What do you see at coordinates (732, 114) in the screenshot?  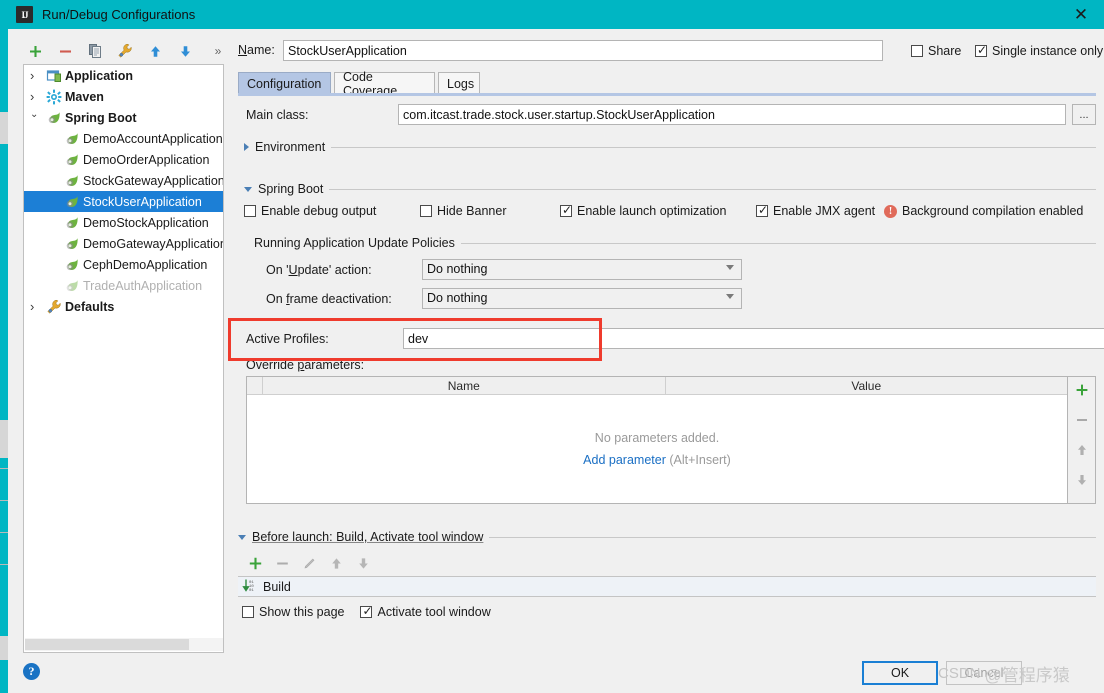 I see `main-class-input` at bounding box center [732, 114].